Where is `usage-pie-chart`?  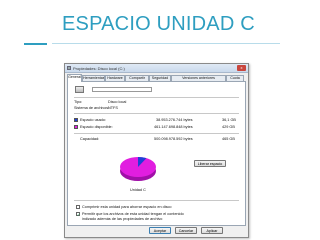 usage-pie-chart is located at coordinates (138, 170).